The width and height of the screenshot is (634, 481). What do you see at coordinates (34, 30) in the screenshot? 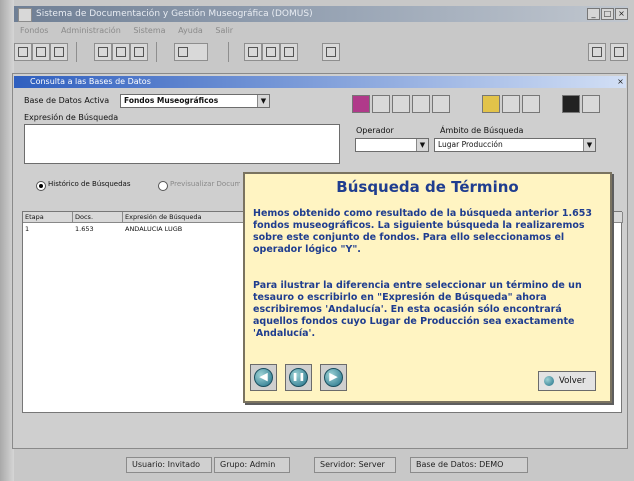
I see `menu-fondos: Fondos` at bounding box center [34, 30].